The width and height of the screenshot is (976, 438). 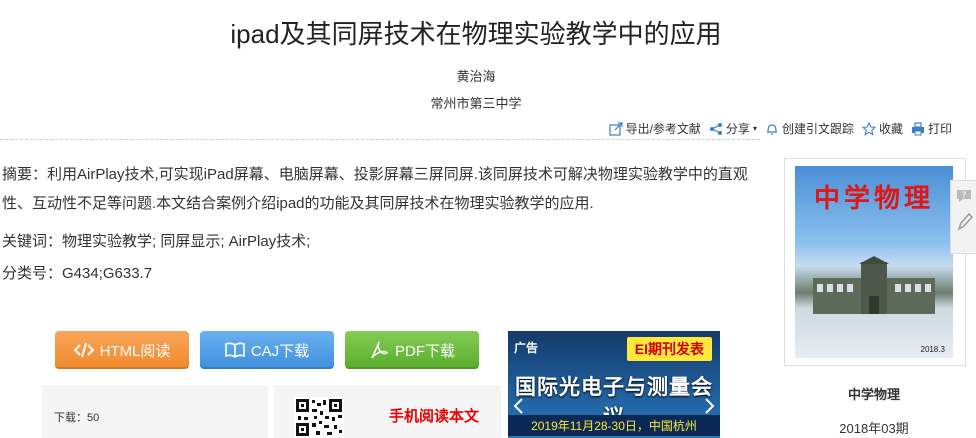 What do you see at coordinates (939, 129) in the screenshot?
I see `print-label: 打印` at bounding box center [939, 129].